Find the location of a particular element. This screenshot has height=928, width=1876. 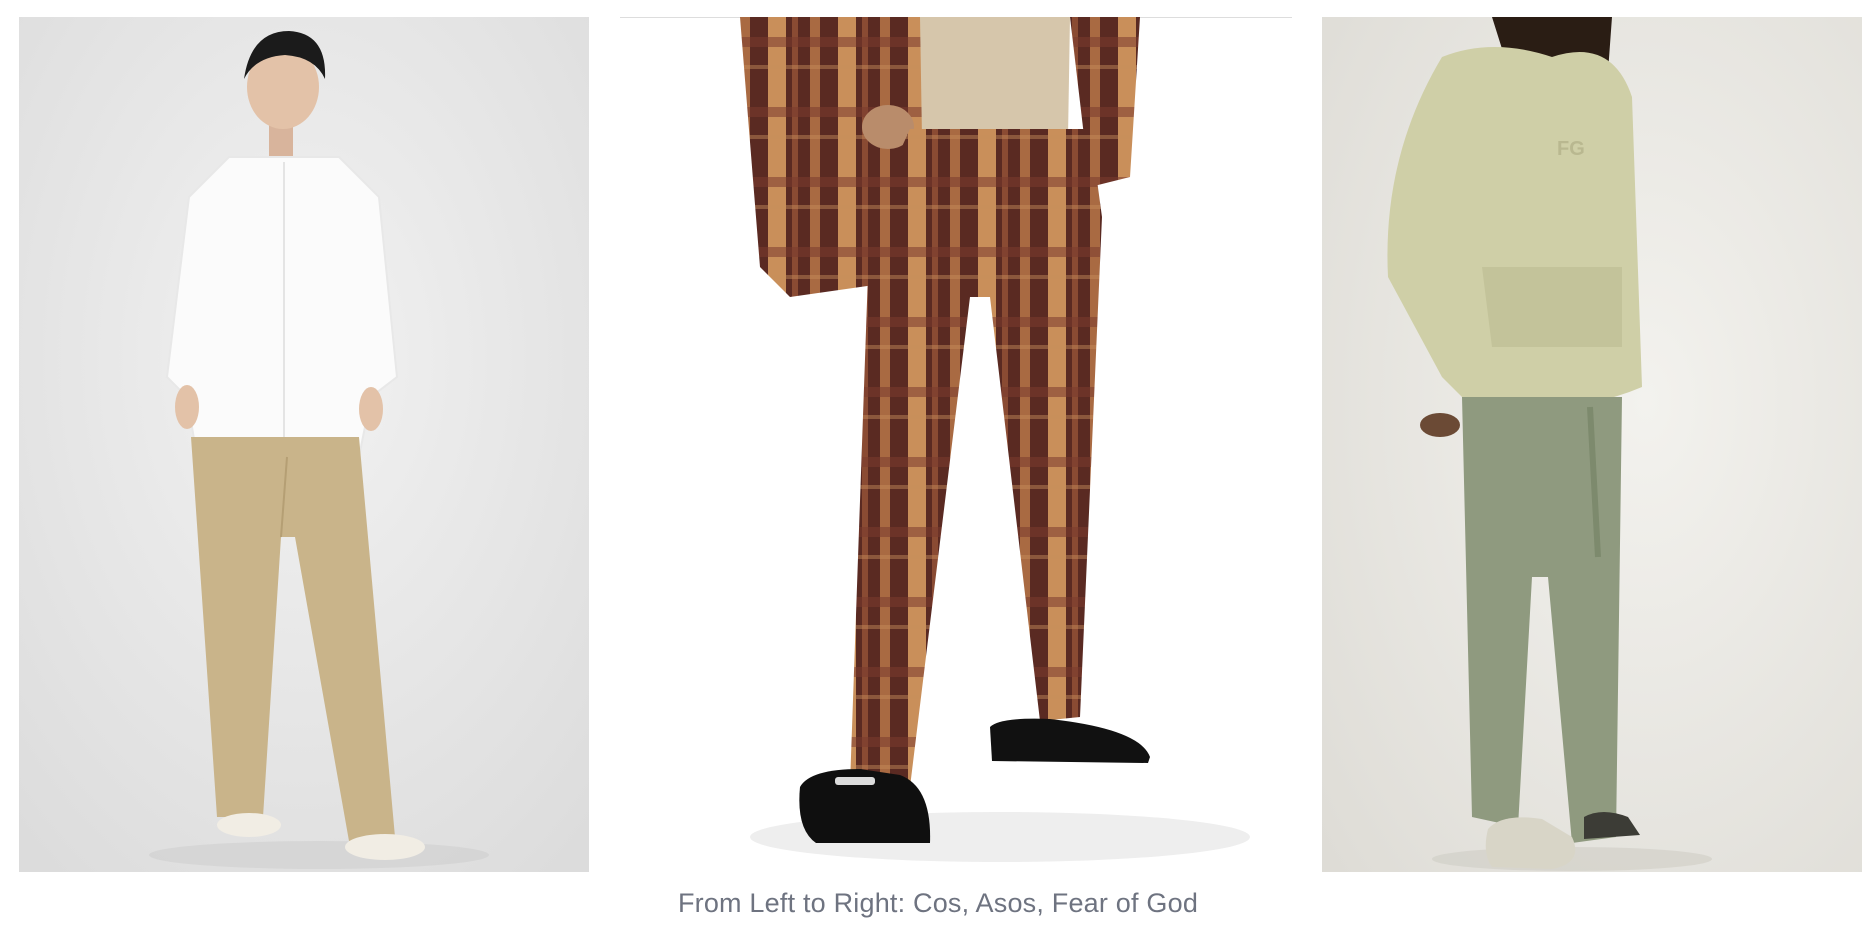

hoodie-logo: FG is located at coordinates (1571, 149).